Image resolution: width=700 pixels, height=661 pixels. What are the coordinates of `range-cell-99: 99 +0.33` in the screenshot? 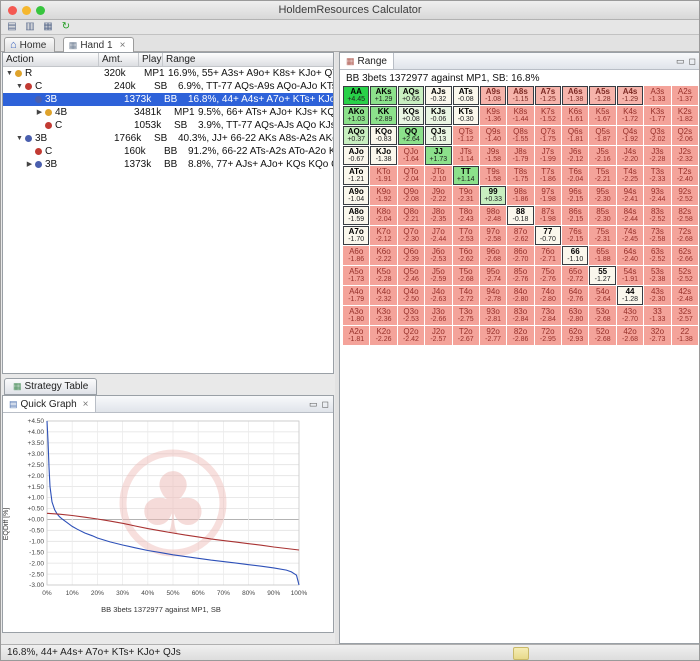 It's located at (493, 195).